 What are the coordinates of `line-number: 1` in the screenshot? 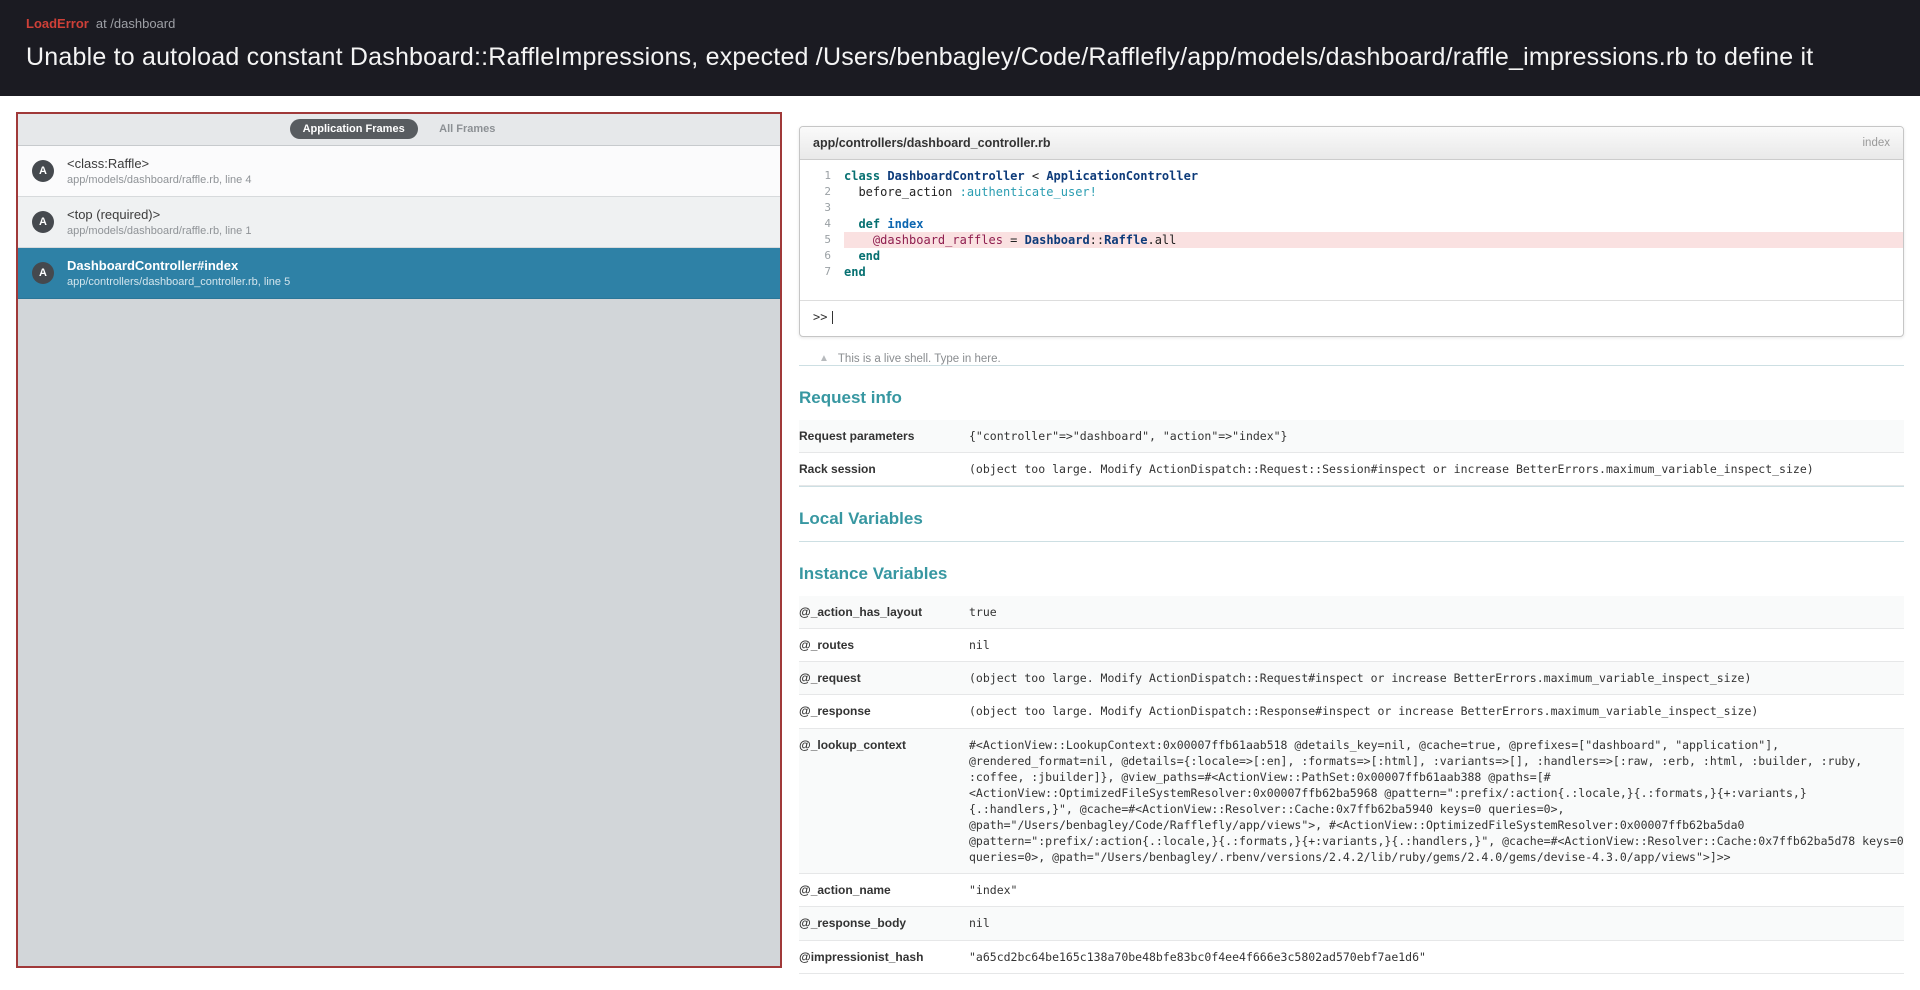 It's located at (827, 175).